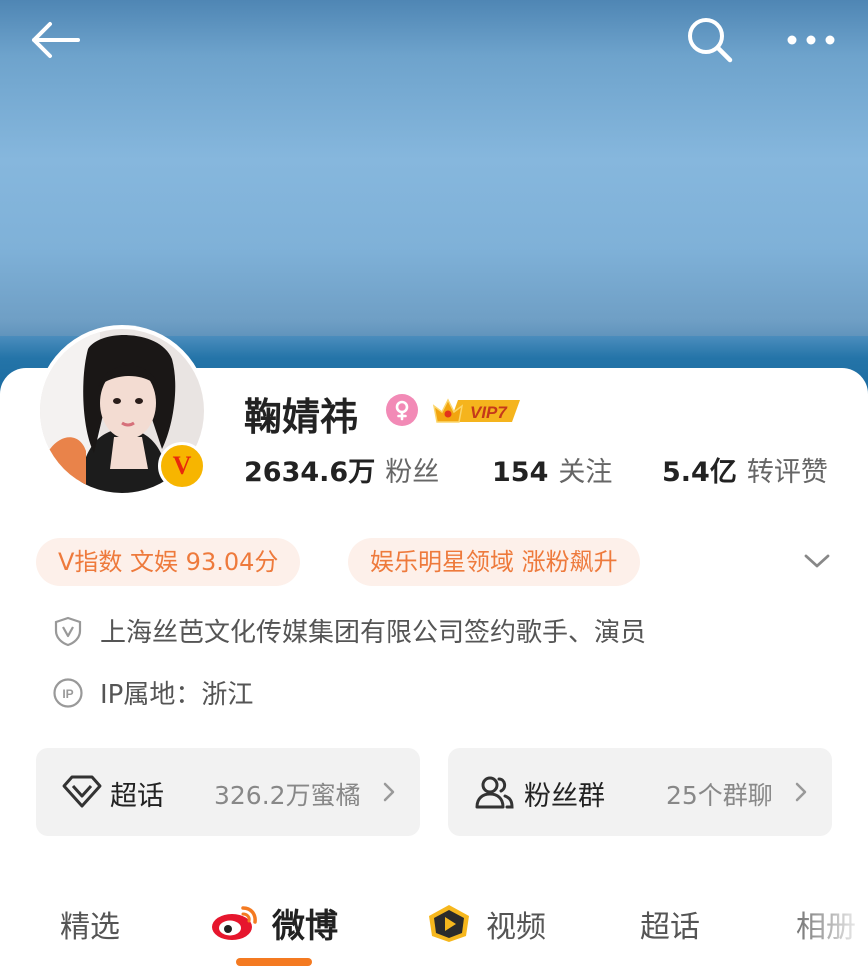  What do you see at coordinates (234, 923) in the screenshot?
I see `weibo-logo-icon` at bounding box center [234, 923].